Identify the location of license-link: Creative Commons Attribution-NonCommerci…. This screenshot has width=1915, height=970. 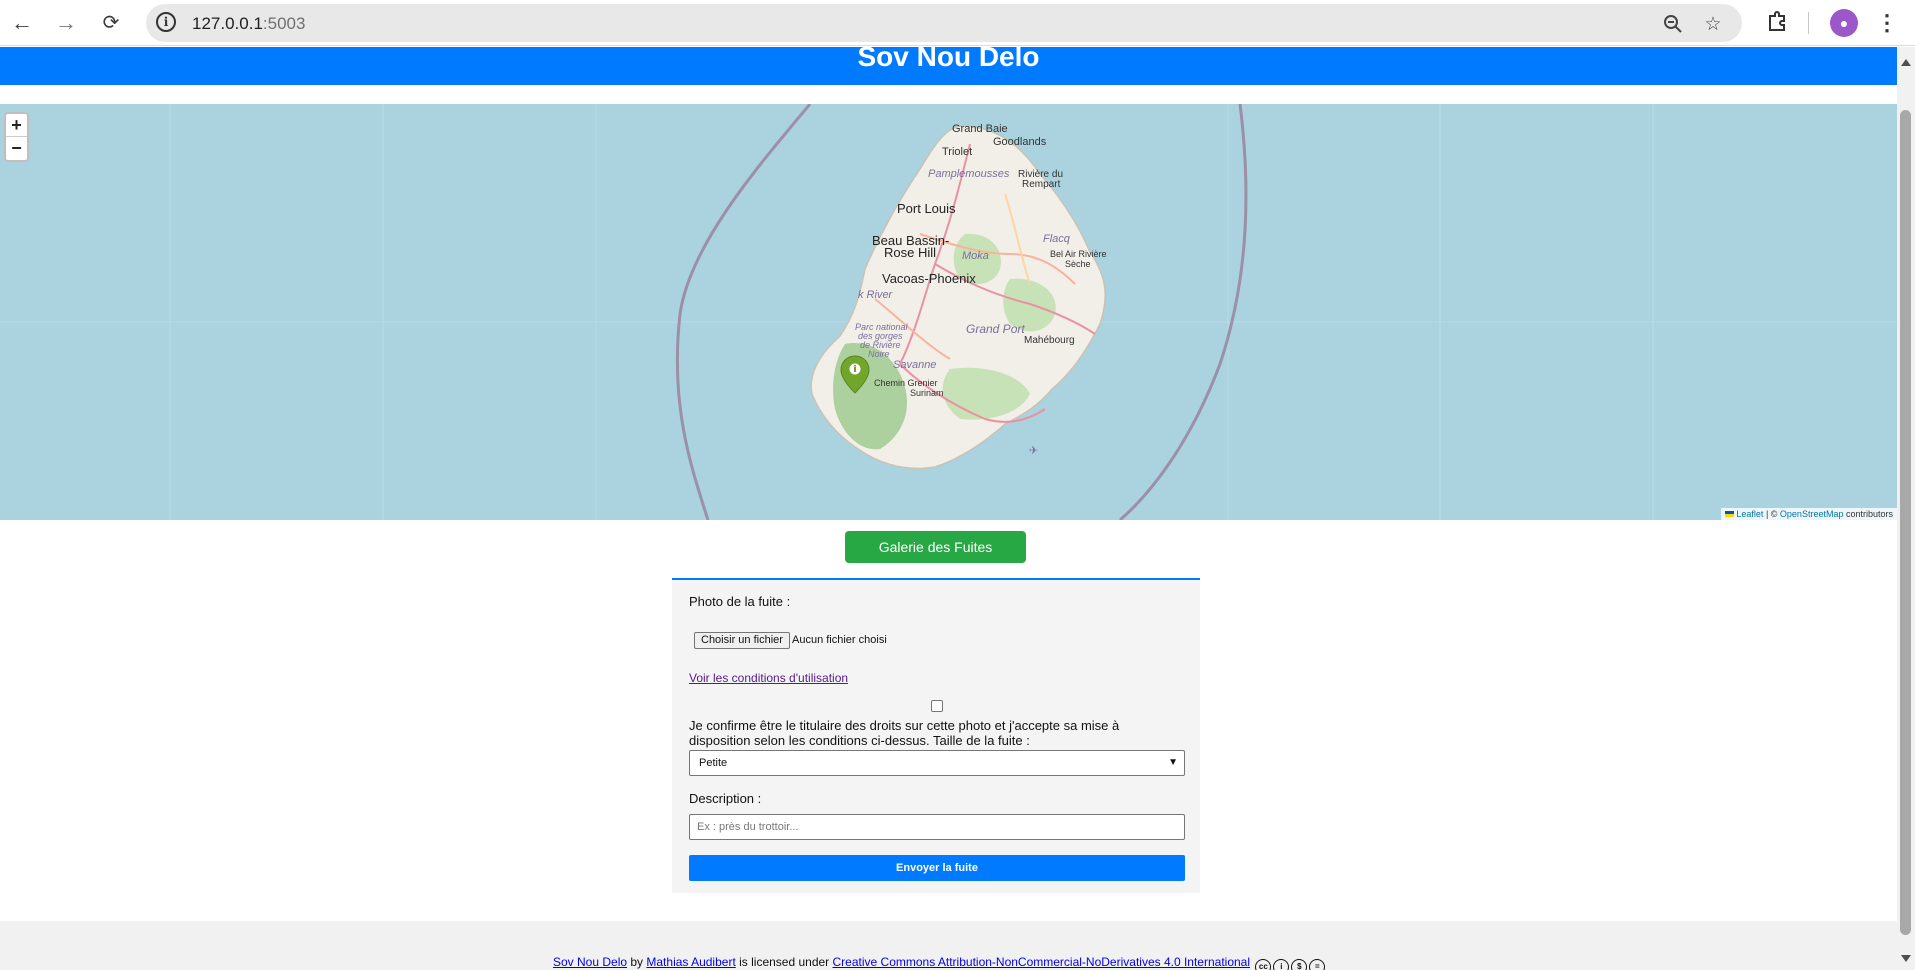
(1042, 962).